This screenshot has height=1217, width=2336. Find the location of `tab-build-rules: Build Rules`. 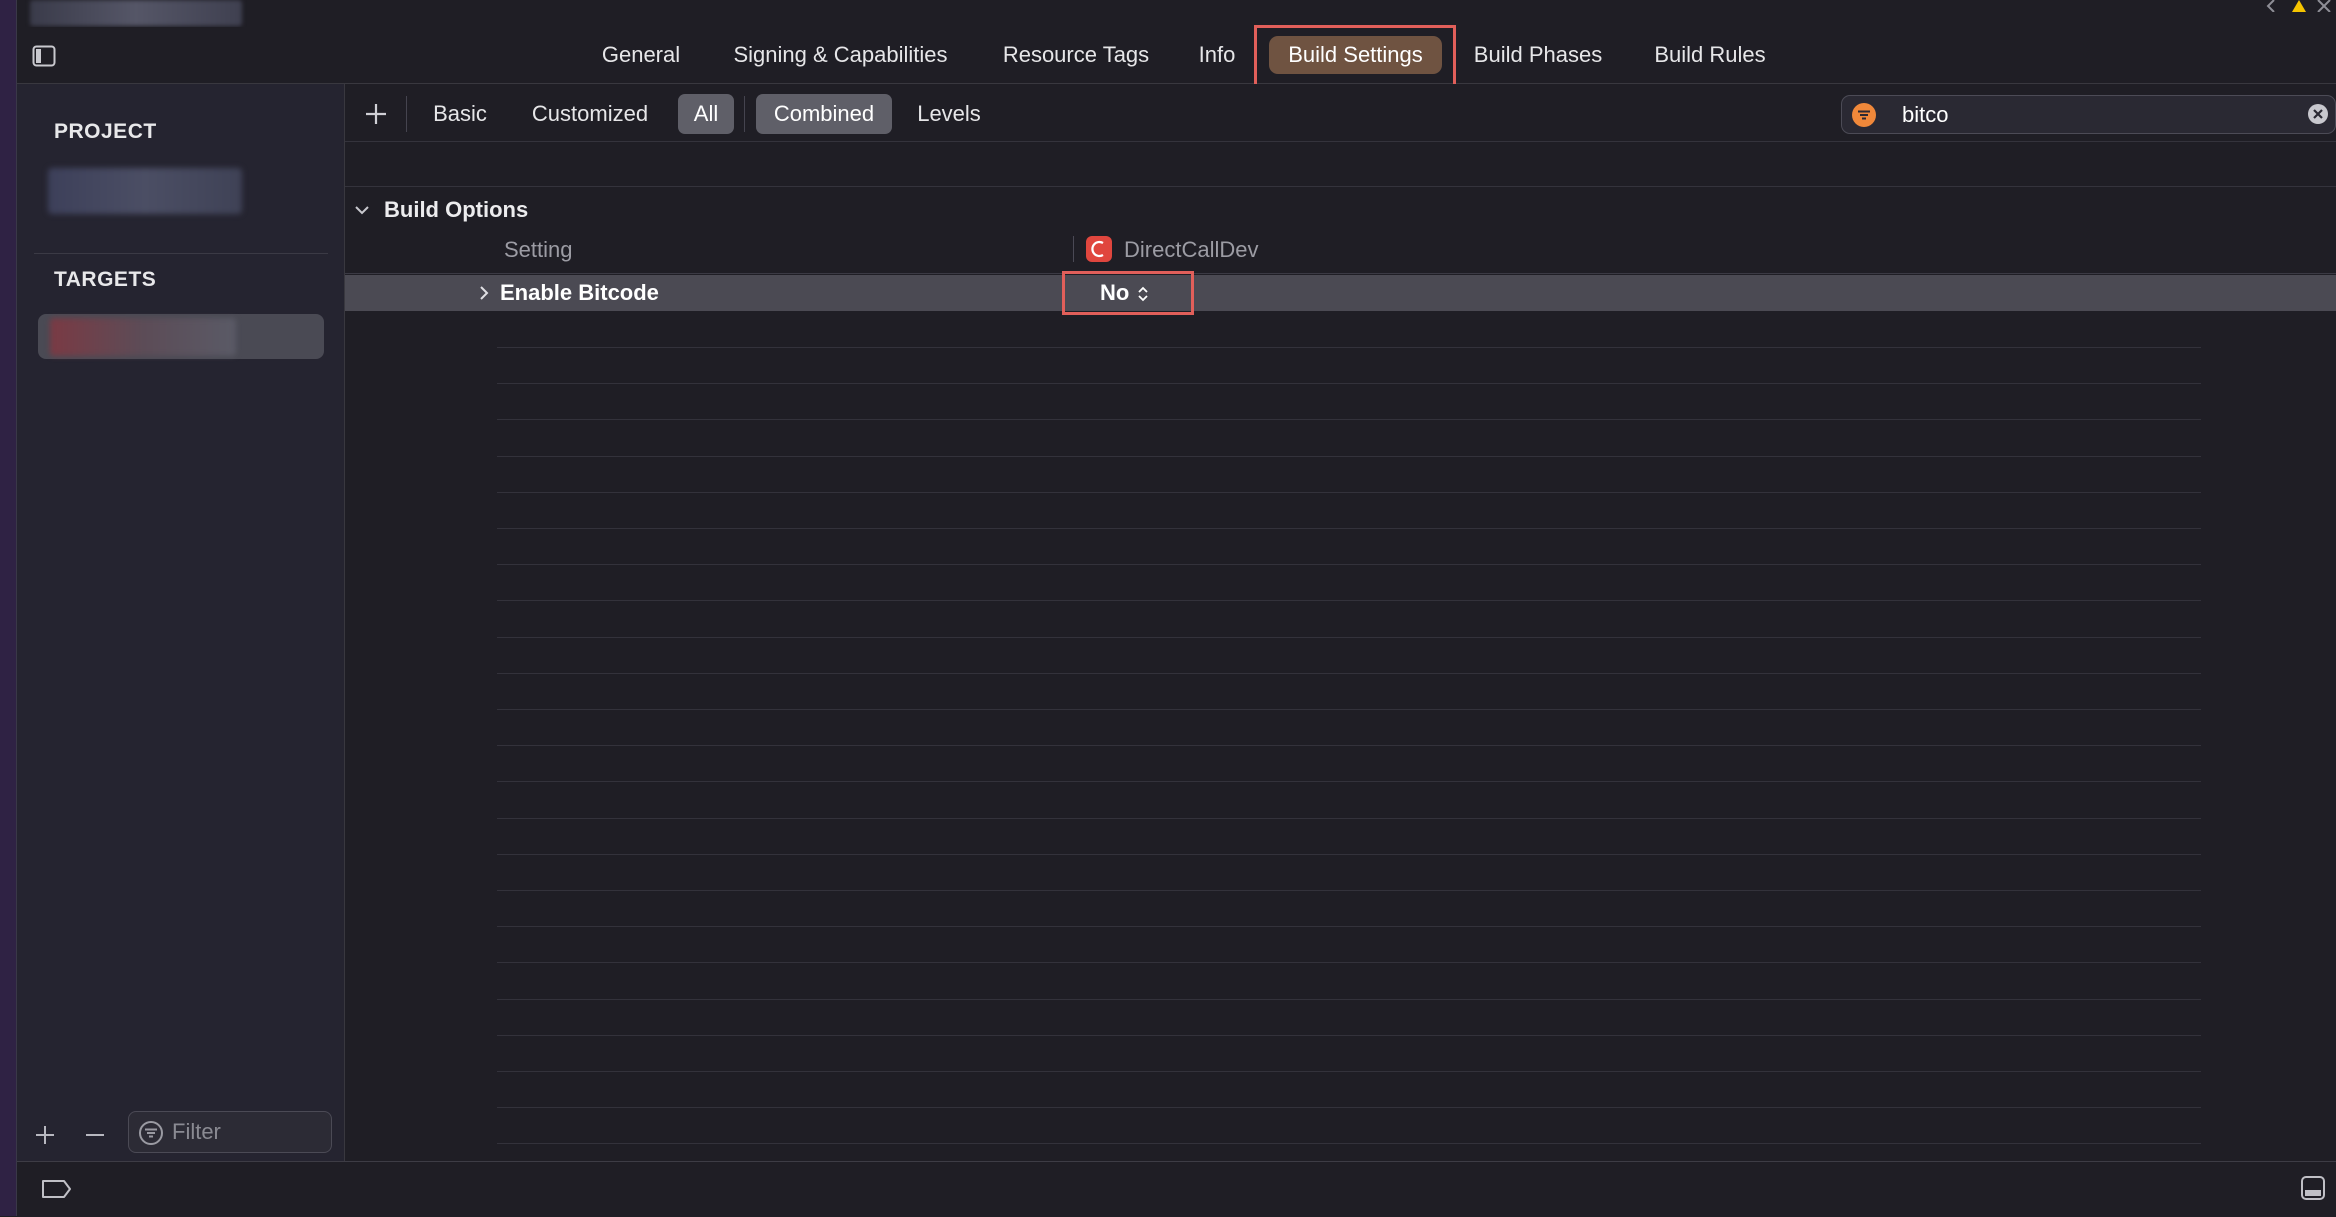

tab-build-rules: Build Rules is located at coordinates (1710, 55).